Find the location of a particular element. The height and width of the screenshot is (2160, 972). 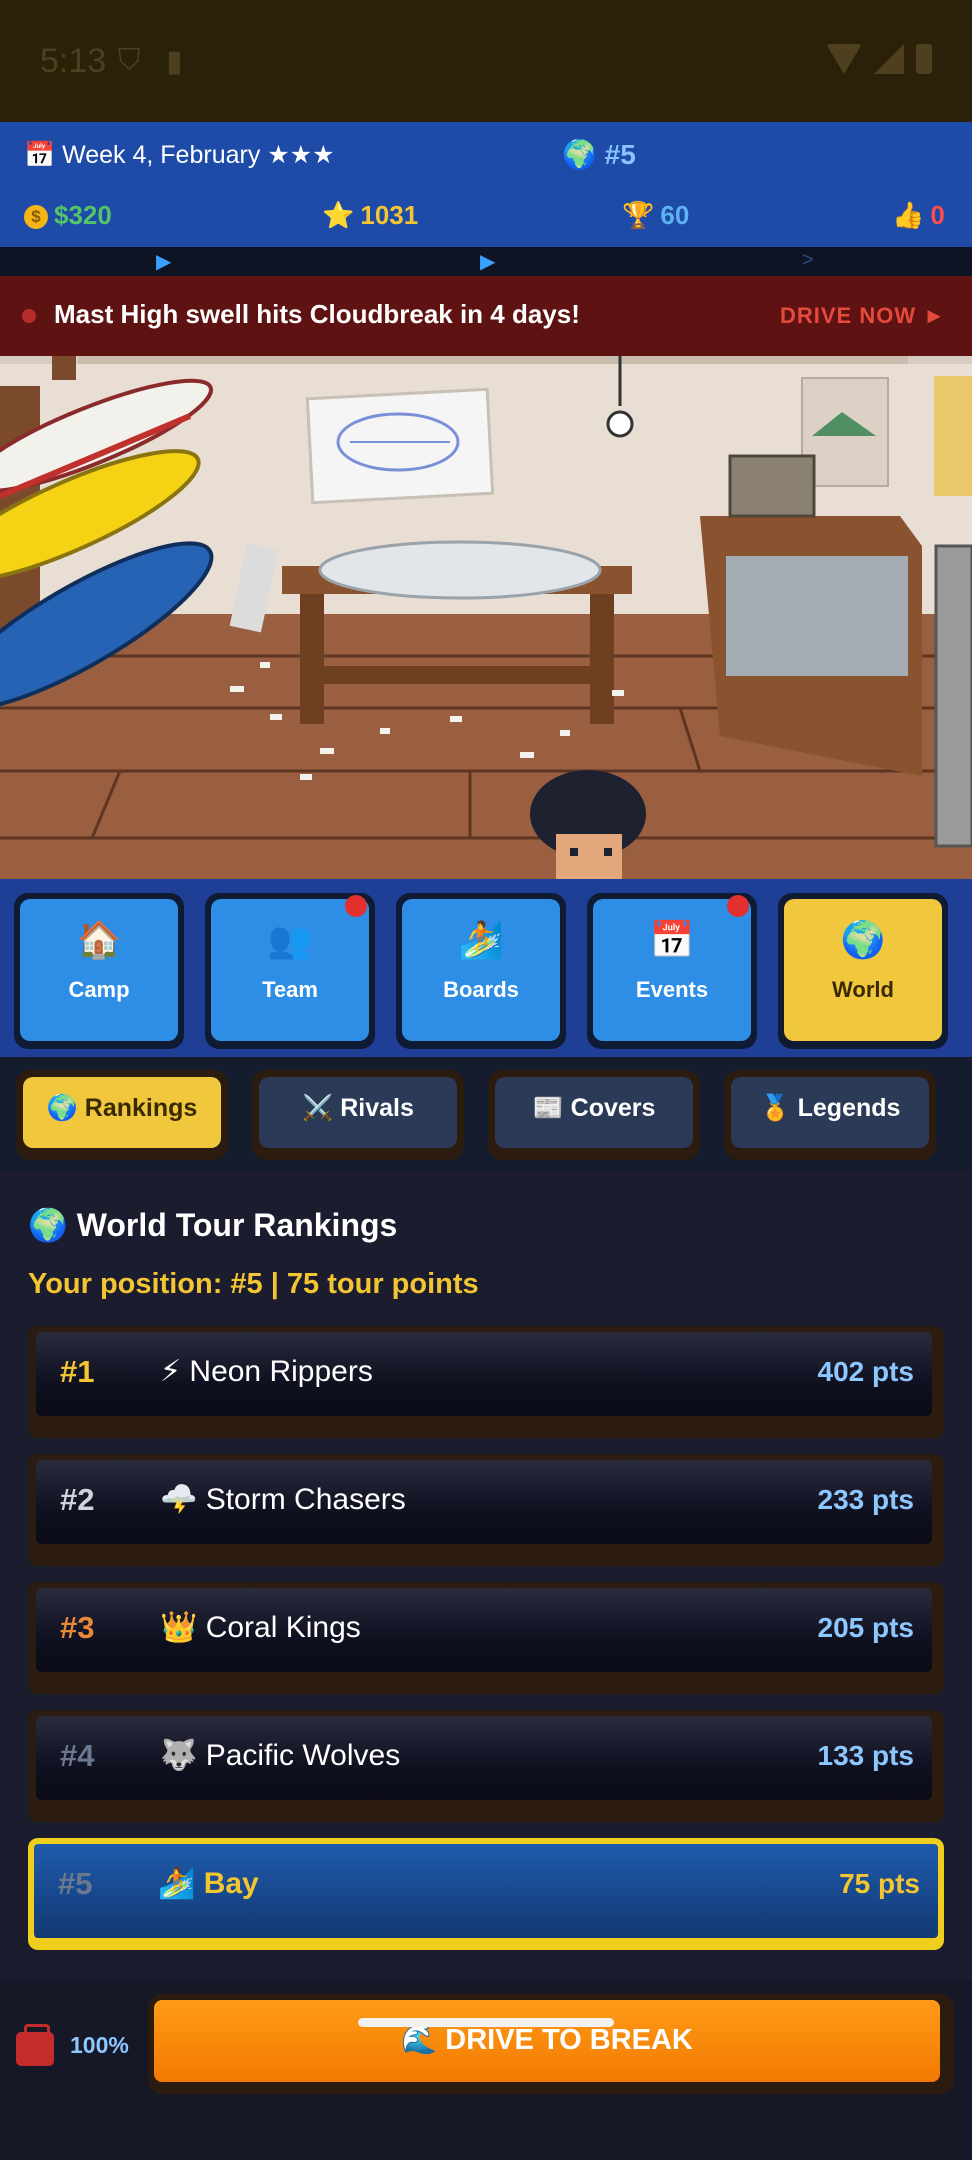

nav-world-label: World is located at coordinates (863, 989).